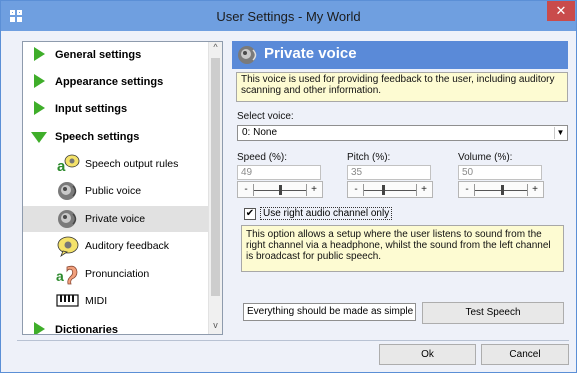  I want to click on close-button: ✕, so click(561, 11).